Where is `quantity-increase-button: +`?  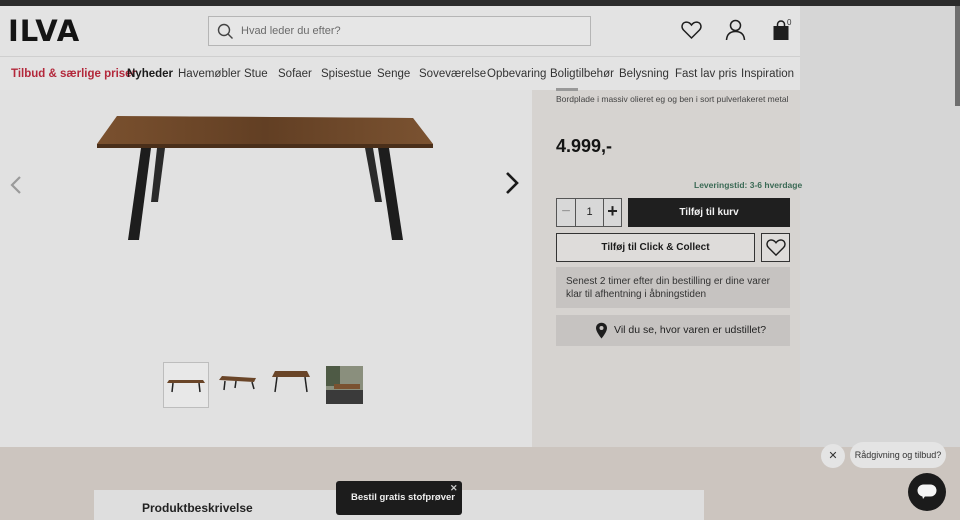
quantity-increase-button: + is located at coordinates (612, 212).